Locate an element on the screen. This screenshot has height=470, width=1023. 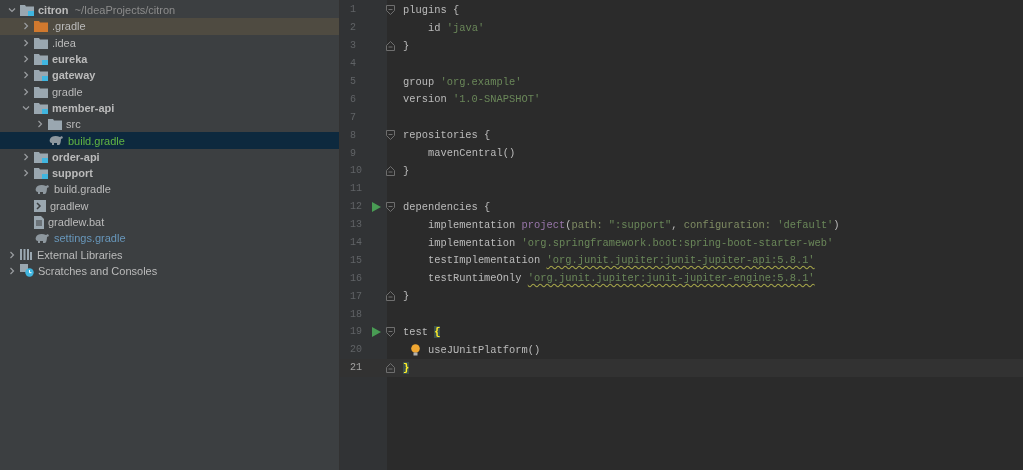
code-line: test { is located at coordinates (422, 331).